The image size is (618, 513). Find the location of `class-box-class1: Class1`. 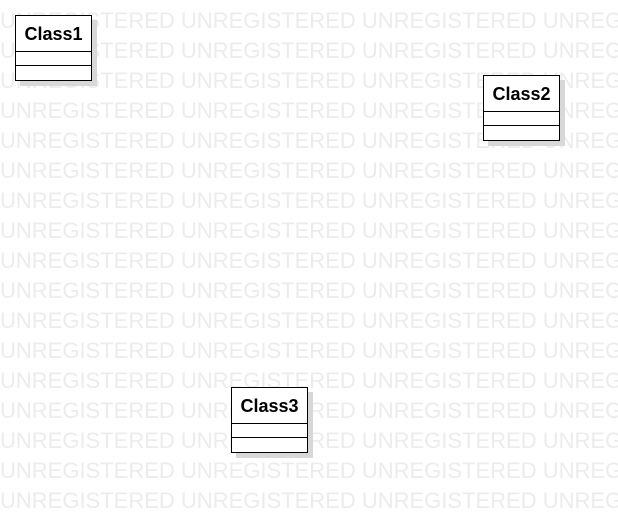

class-box-class1: Class1 is located at coordinates (53, 48).